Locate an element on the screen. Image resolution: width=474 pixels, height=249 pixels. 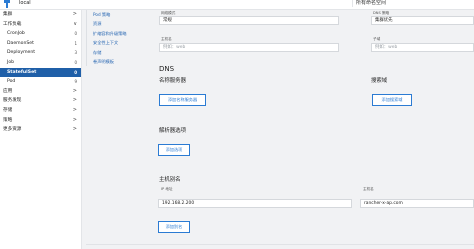
sidebar-item-label: 更多资源 is located at coordinates (12, 130).